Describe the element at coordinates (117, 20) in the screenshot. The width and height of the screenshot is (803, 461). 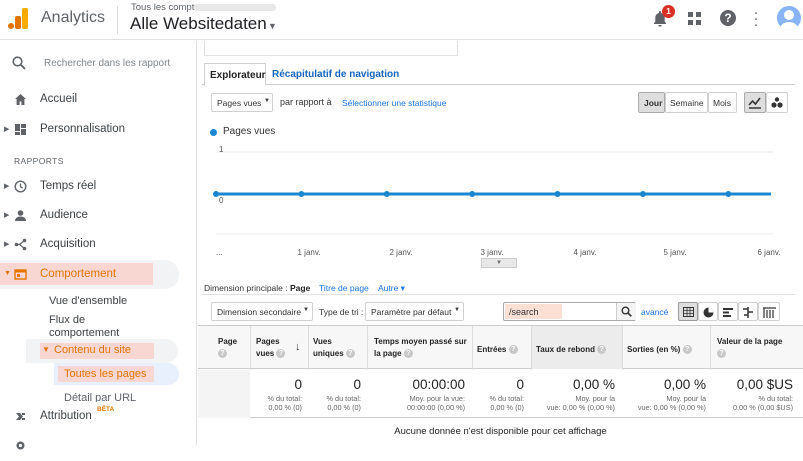
I see `header-divider` at that location.